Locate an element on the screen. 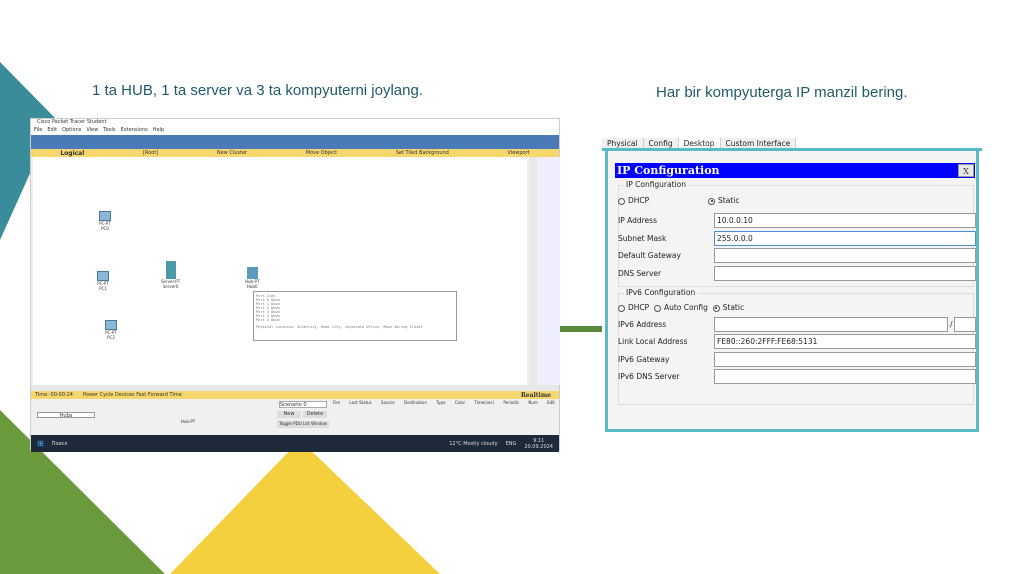 This screenshot has height=574, width=1024. time-display: Time: 00:00:24 is located at coordinates (54, 395).